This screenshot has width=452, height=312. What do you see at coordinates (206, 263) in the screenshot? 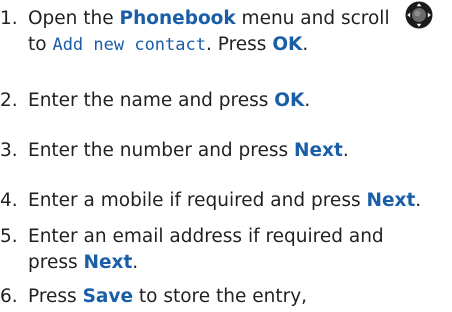
I see `step-line: press Next.` at bounding box center [206, 263].